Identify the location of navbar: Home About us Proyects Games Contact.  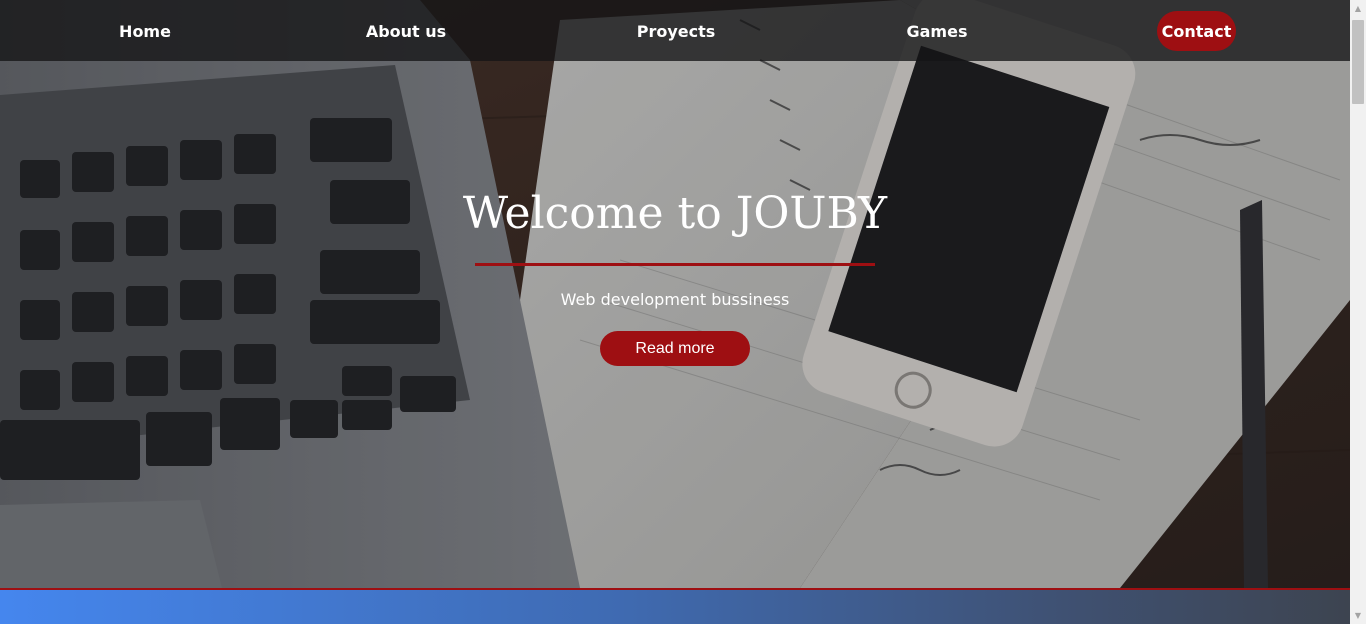
(675, 30).